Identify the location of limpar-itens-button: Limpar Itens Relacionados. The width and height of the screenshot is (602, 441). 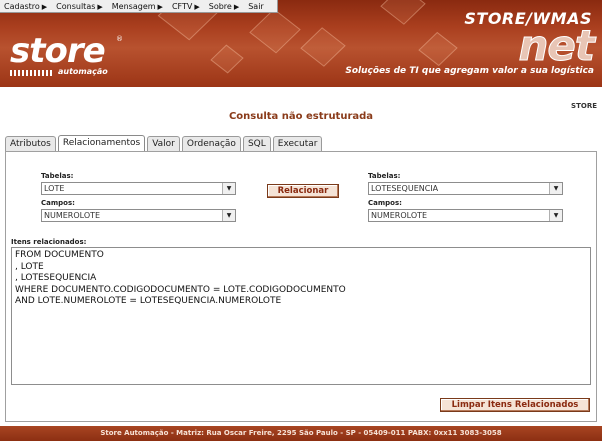
(515, 405).